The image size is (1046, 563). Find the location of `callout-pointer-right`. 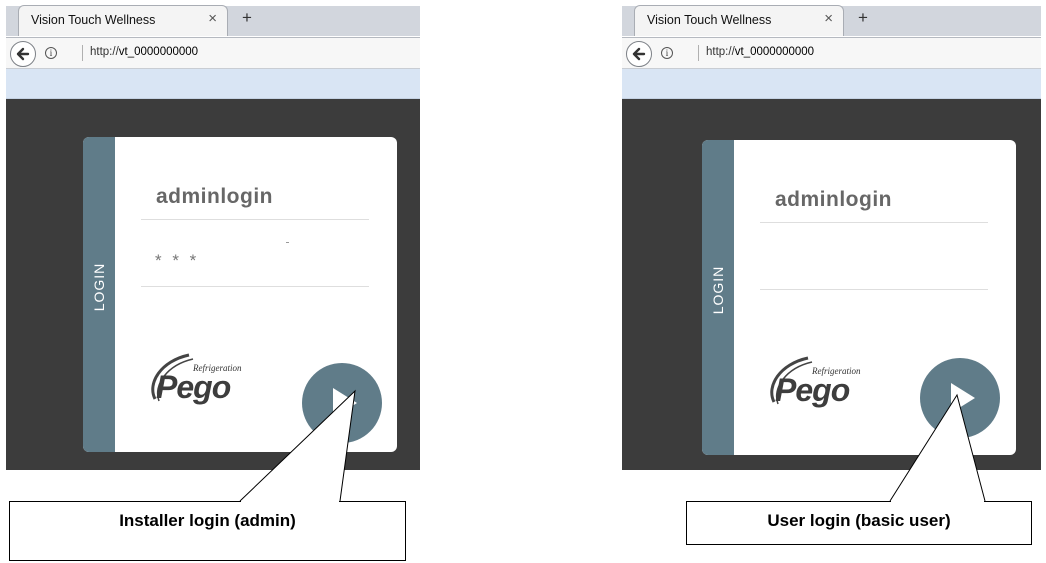

callout-pointer-right is located at coordinates (937, 447).